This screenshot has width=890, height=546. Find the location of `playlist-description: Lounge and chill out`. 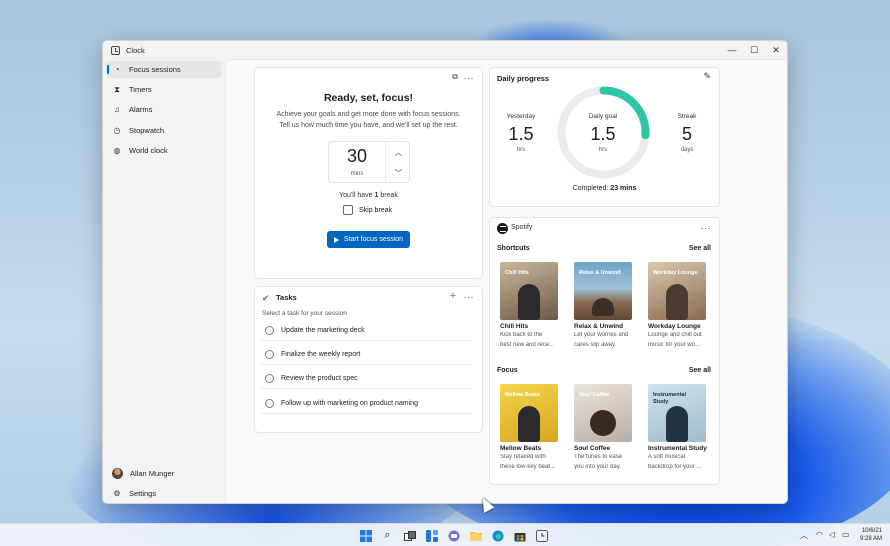

playlist-description: Lounge and chill out is located at coordinates (675, 335).